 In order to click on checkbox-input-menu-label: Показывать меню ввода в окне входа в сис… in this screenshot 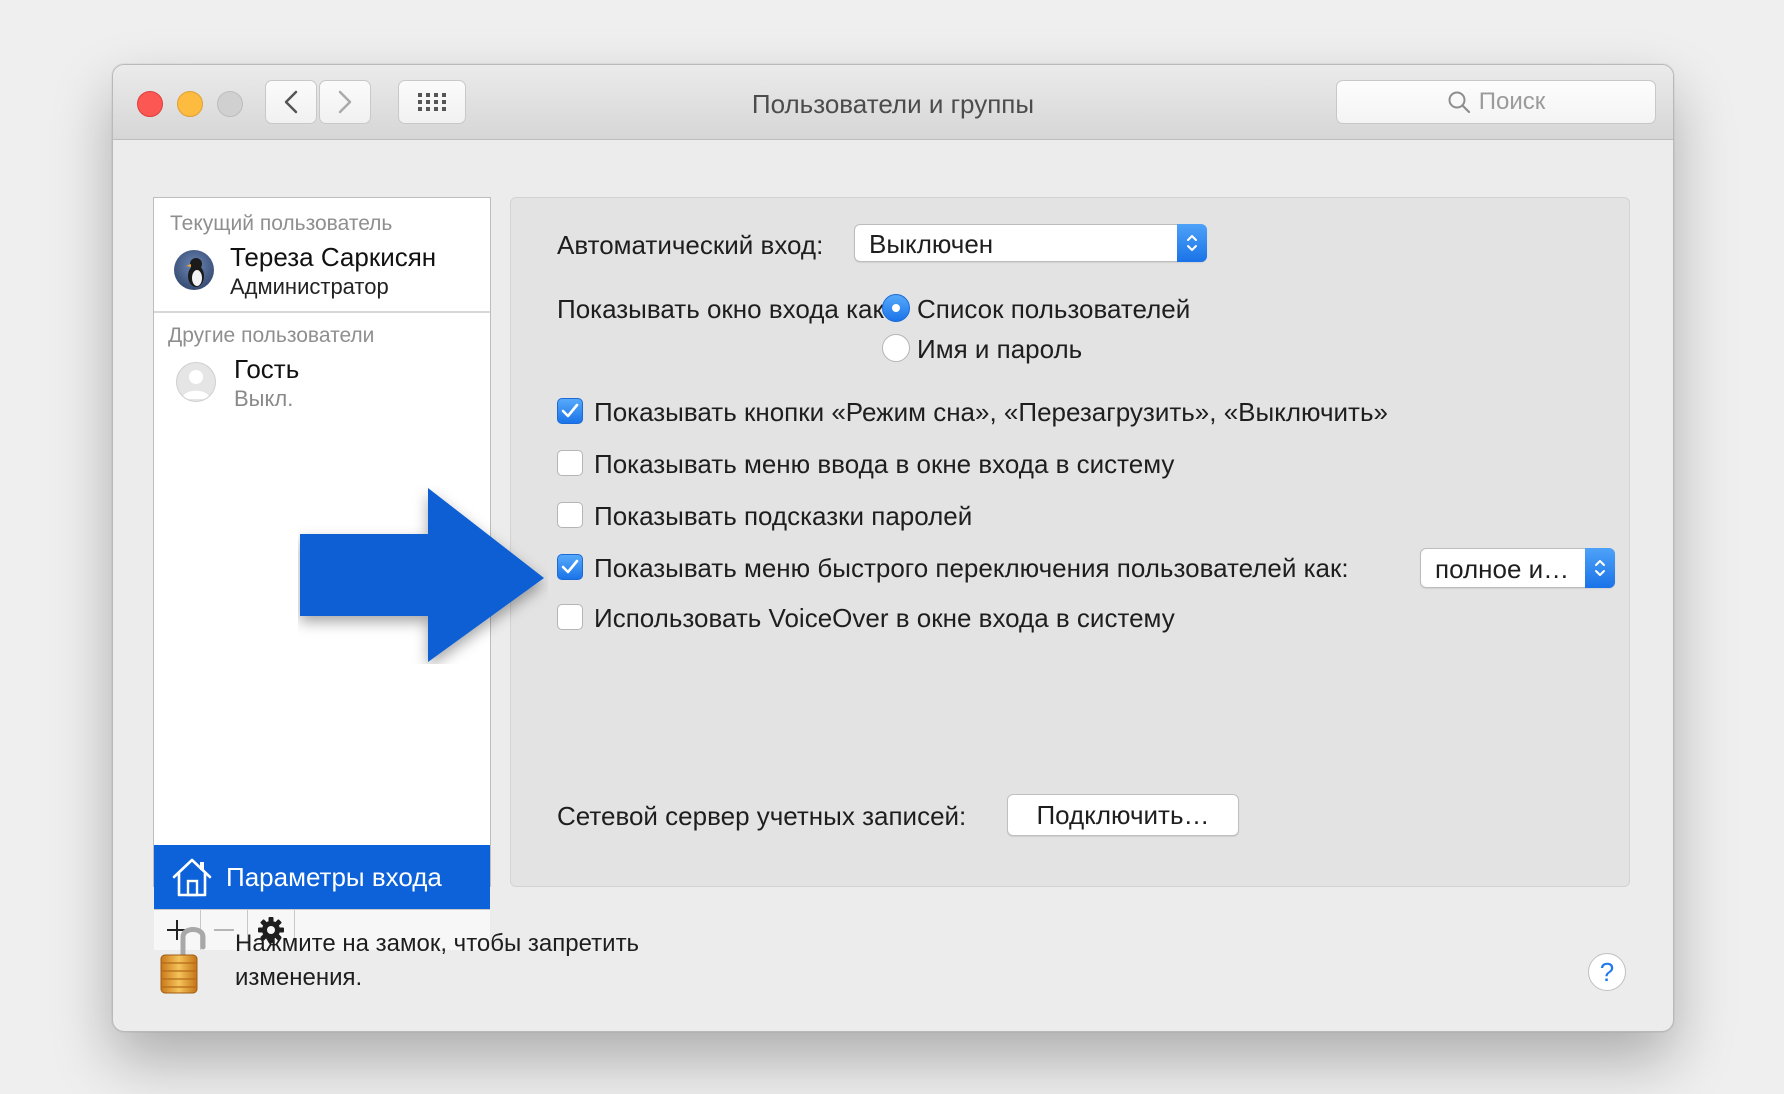, I will do `click(884, 464)`.